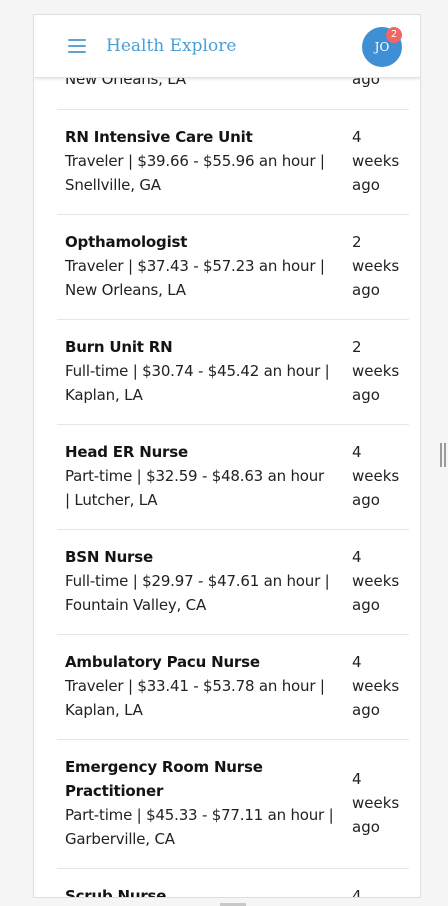 The image size is (448, 906). I want to click on job-title: Scrub Nurse, so click(116, 892).